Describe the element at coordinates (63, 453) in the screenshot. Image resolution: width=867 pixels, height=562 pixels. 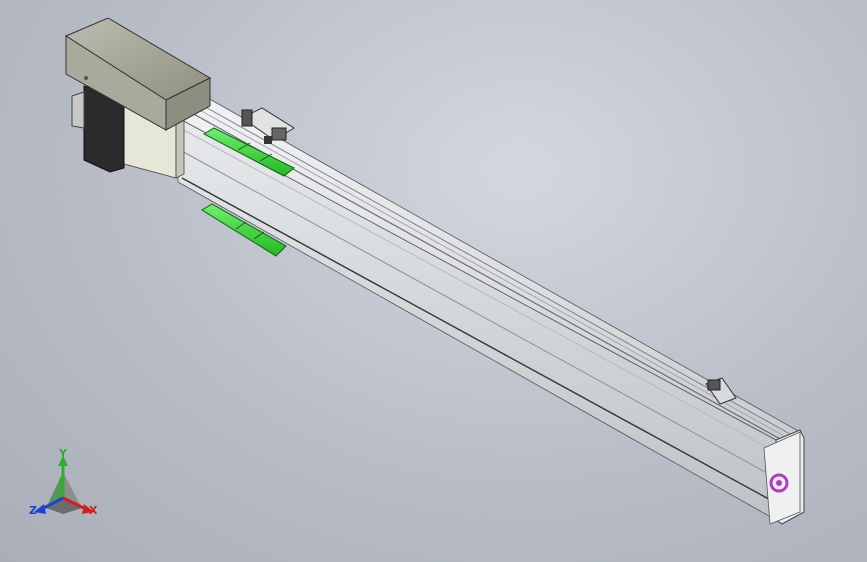
I see `y-axis-label: Y` at that location.